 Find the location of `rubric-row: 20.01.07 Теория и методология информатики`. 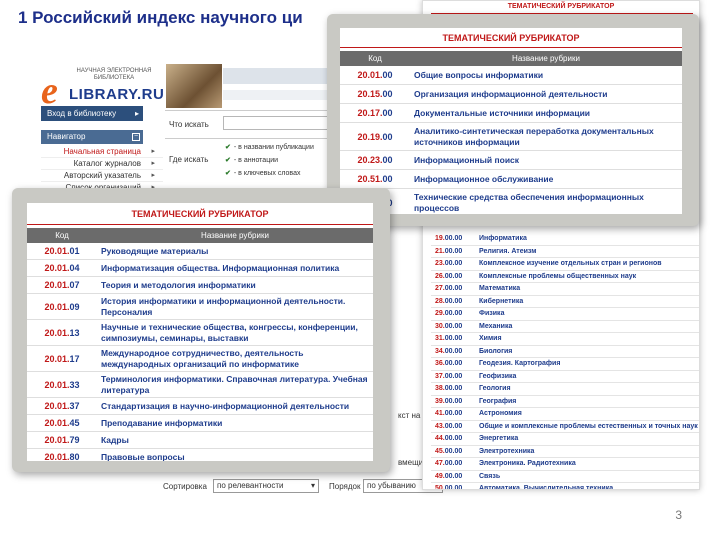

rubric-row: 20.01.07 Теория и методология информатики is located at coordinates (200, 285).